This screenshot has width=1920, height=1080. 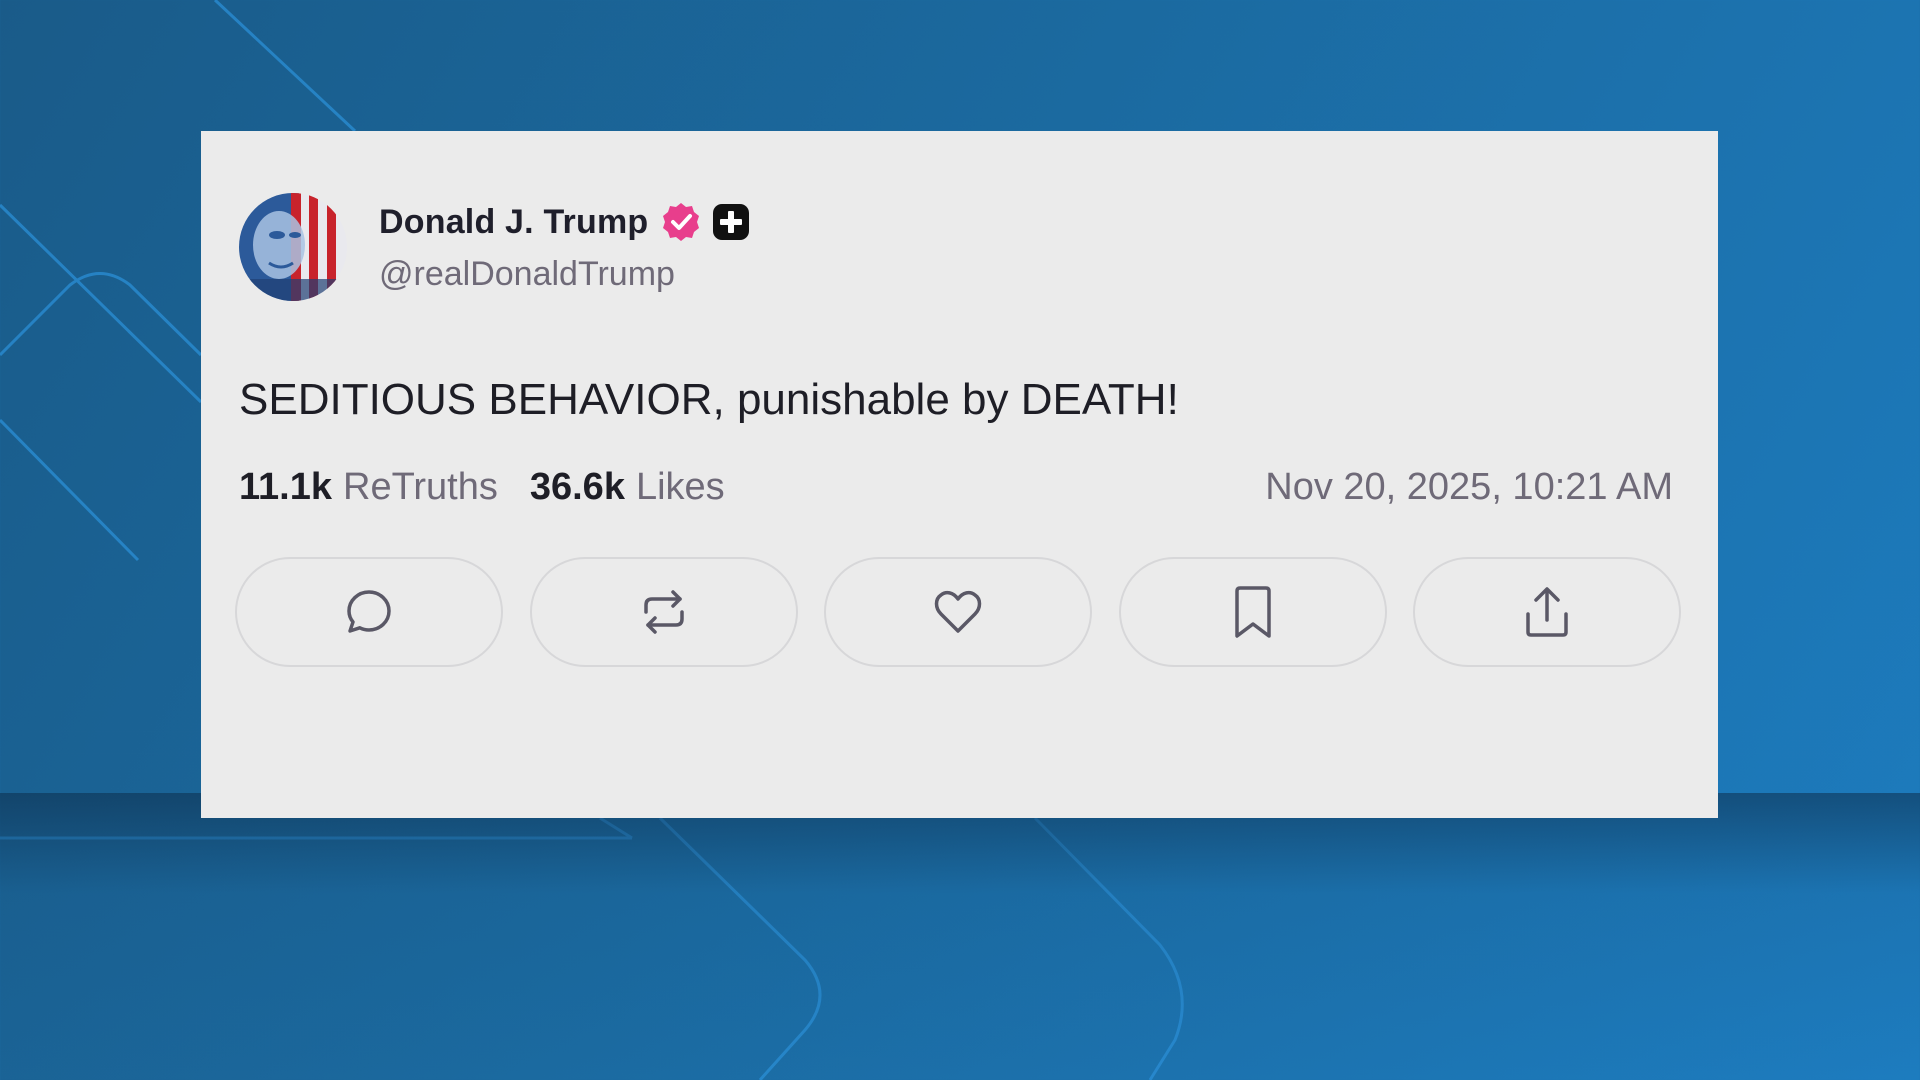 I want to click on retruths-label: ReTruths, so click(x=420, y=487).